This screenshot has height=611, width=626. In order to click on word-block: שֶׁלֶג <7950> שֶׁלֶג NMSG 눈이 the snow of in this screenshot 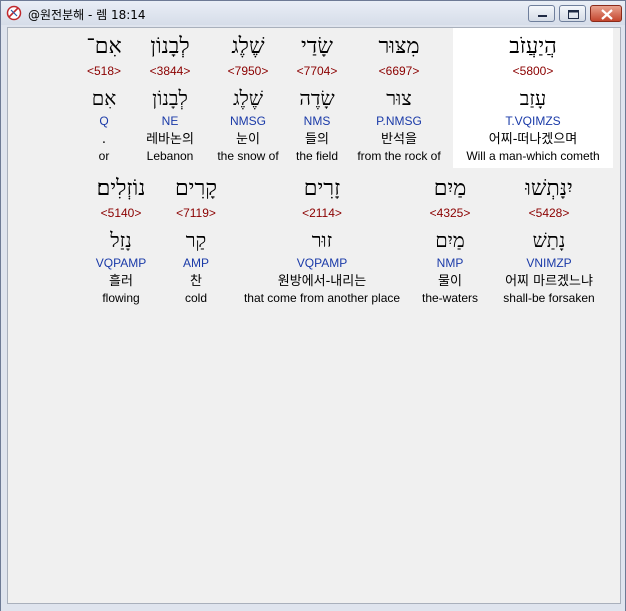, I will do `click(248, 99)`.